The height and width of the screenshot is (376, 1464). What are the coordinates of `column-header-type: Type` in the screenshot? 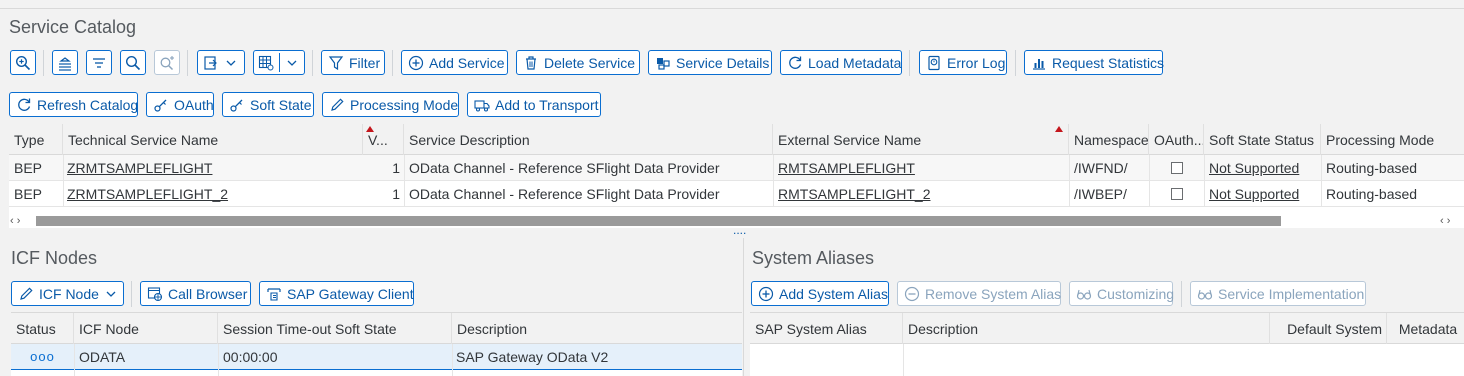 It's located at (36, 139).